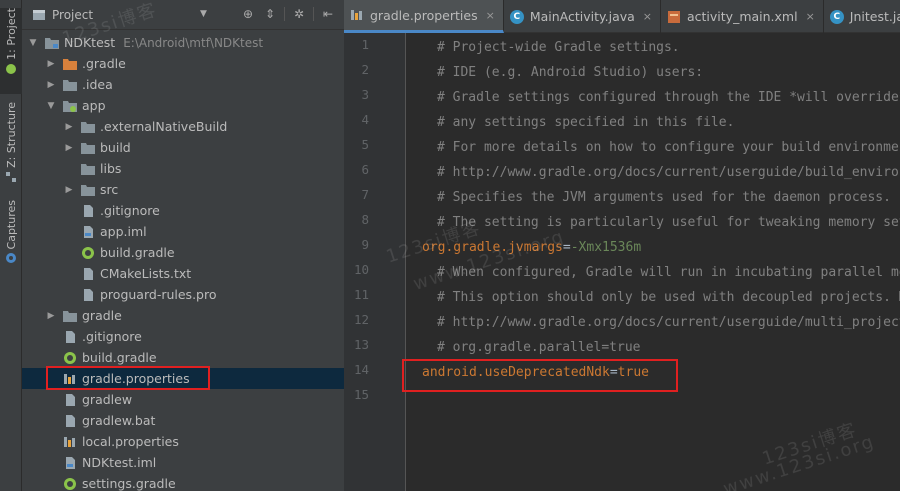 This screenshot has width=900, height=491. I want to click on tab-label: activity_main.xml, so click(742, 16).